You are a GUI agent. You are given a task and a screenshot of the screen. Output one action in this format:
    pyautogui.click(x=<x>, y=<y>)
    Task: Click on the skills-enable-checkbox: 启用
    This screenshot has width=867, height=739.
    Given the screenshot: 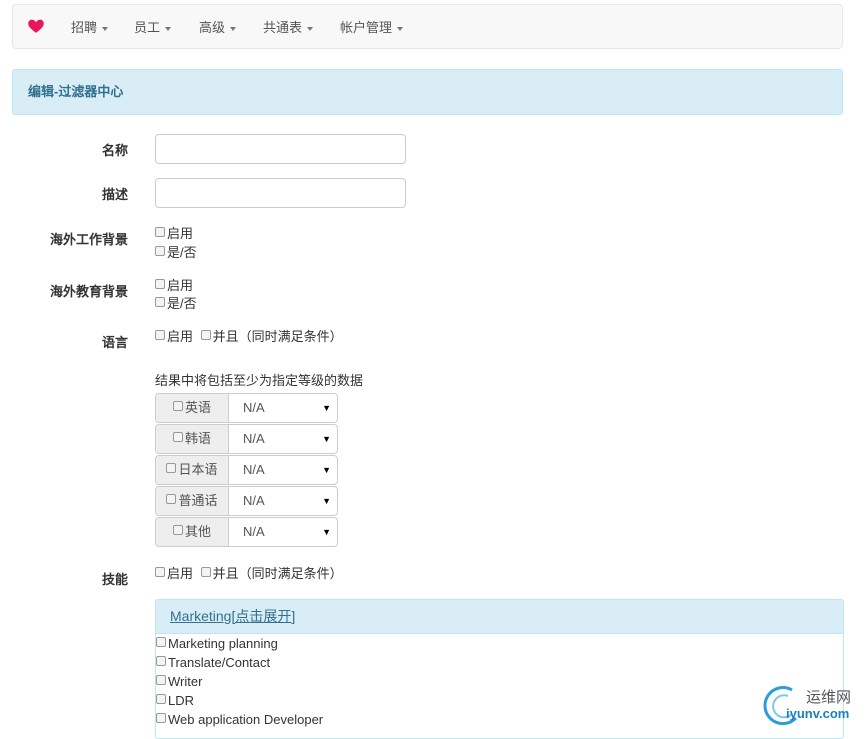 What is the action you would take?
    pyautogui.click(x=174, y=573)
    